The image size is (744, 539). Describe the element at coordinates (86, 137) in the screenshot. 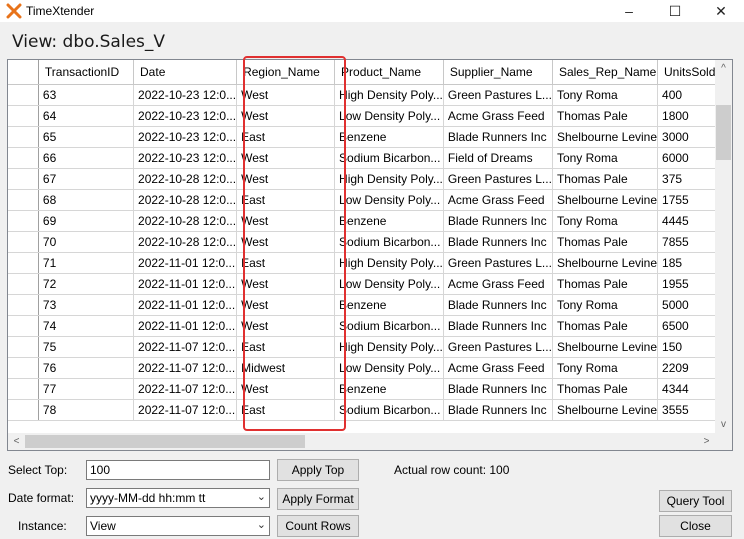

I see `cell-transactionid: 65` at that location.